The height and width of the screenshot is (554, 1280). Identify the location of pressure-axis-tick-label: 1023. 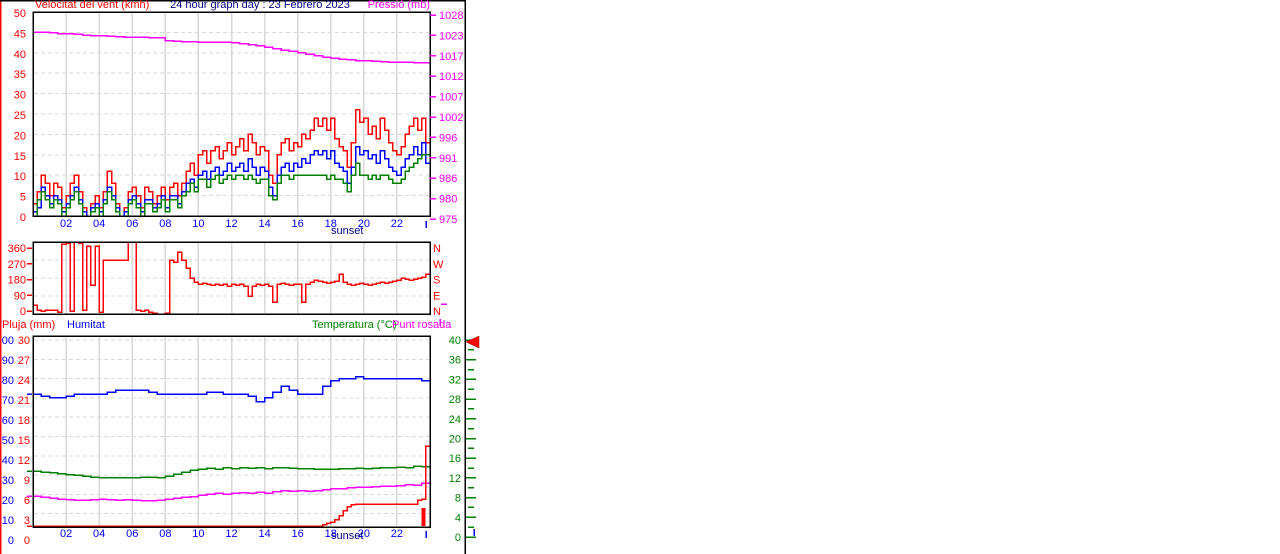
(451, 36).